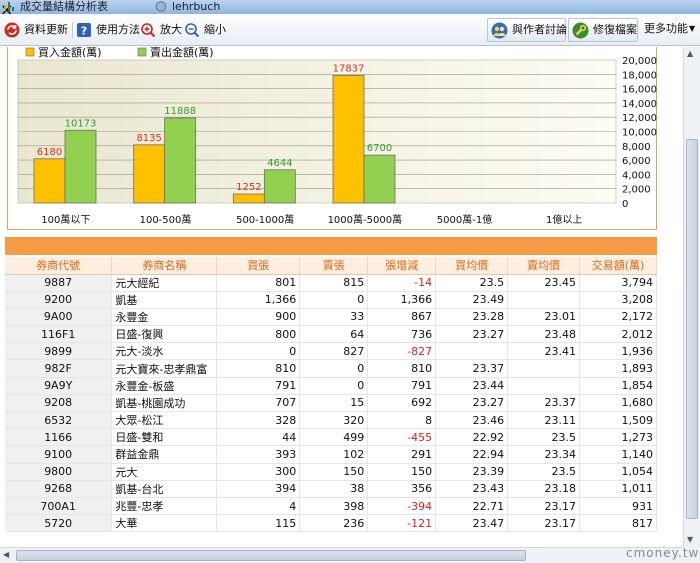 Image resolution: width=700 pixels, height=563 pixels. I want to click on horizontal-scrollbar: ◀, so click(341, 555).